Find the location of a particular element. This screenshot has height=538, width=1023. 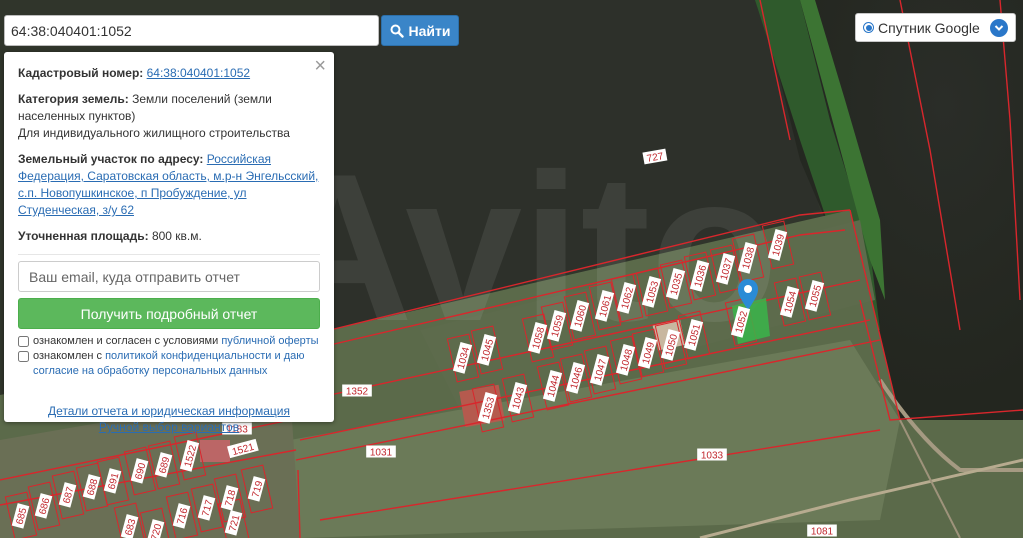

privacy-consent-checkbox is located at coordinates (23, 356).